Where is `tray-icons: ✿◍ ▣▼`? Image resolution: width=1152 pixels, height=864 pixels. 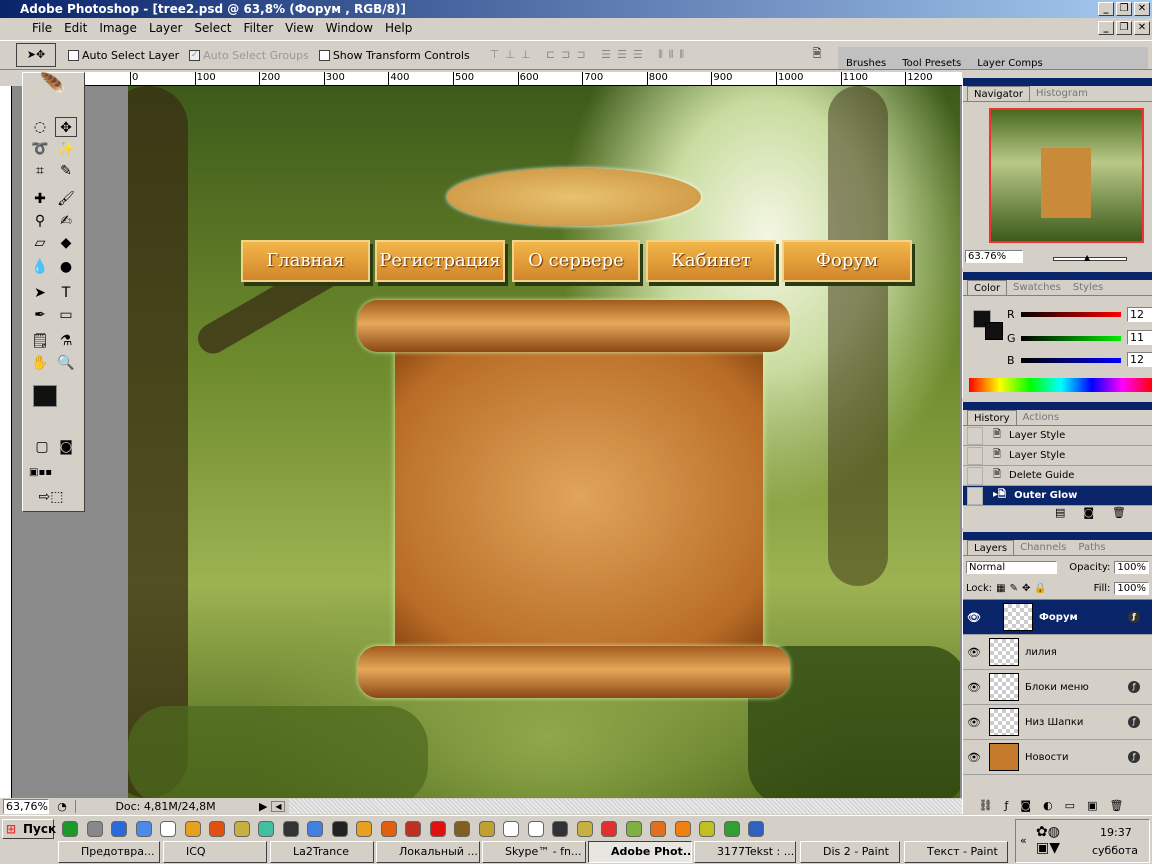 tray-icons: ✿◍ ▣▼ is located at coordinates (1048, 840).